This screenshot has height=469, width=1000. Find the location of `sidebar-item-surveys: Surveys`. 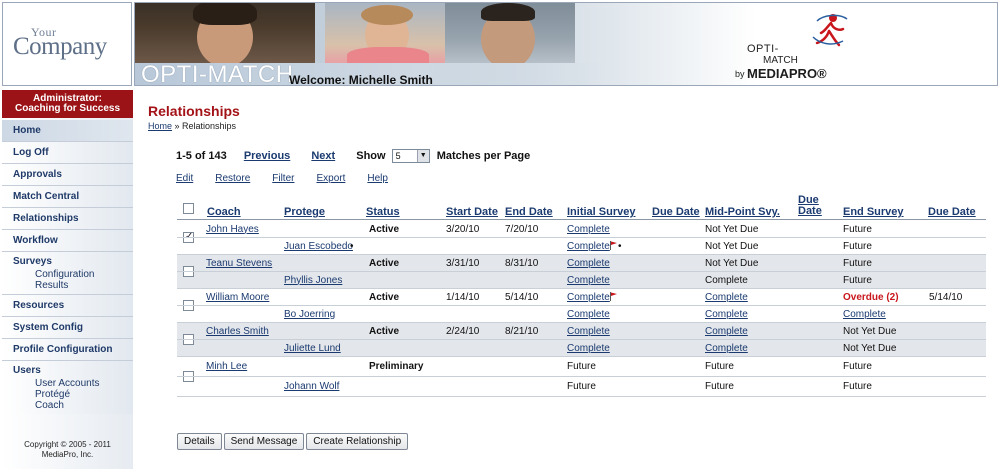

sidebar-item-surveys: Surveys is located at coordinates (73, 262).